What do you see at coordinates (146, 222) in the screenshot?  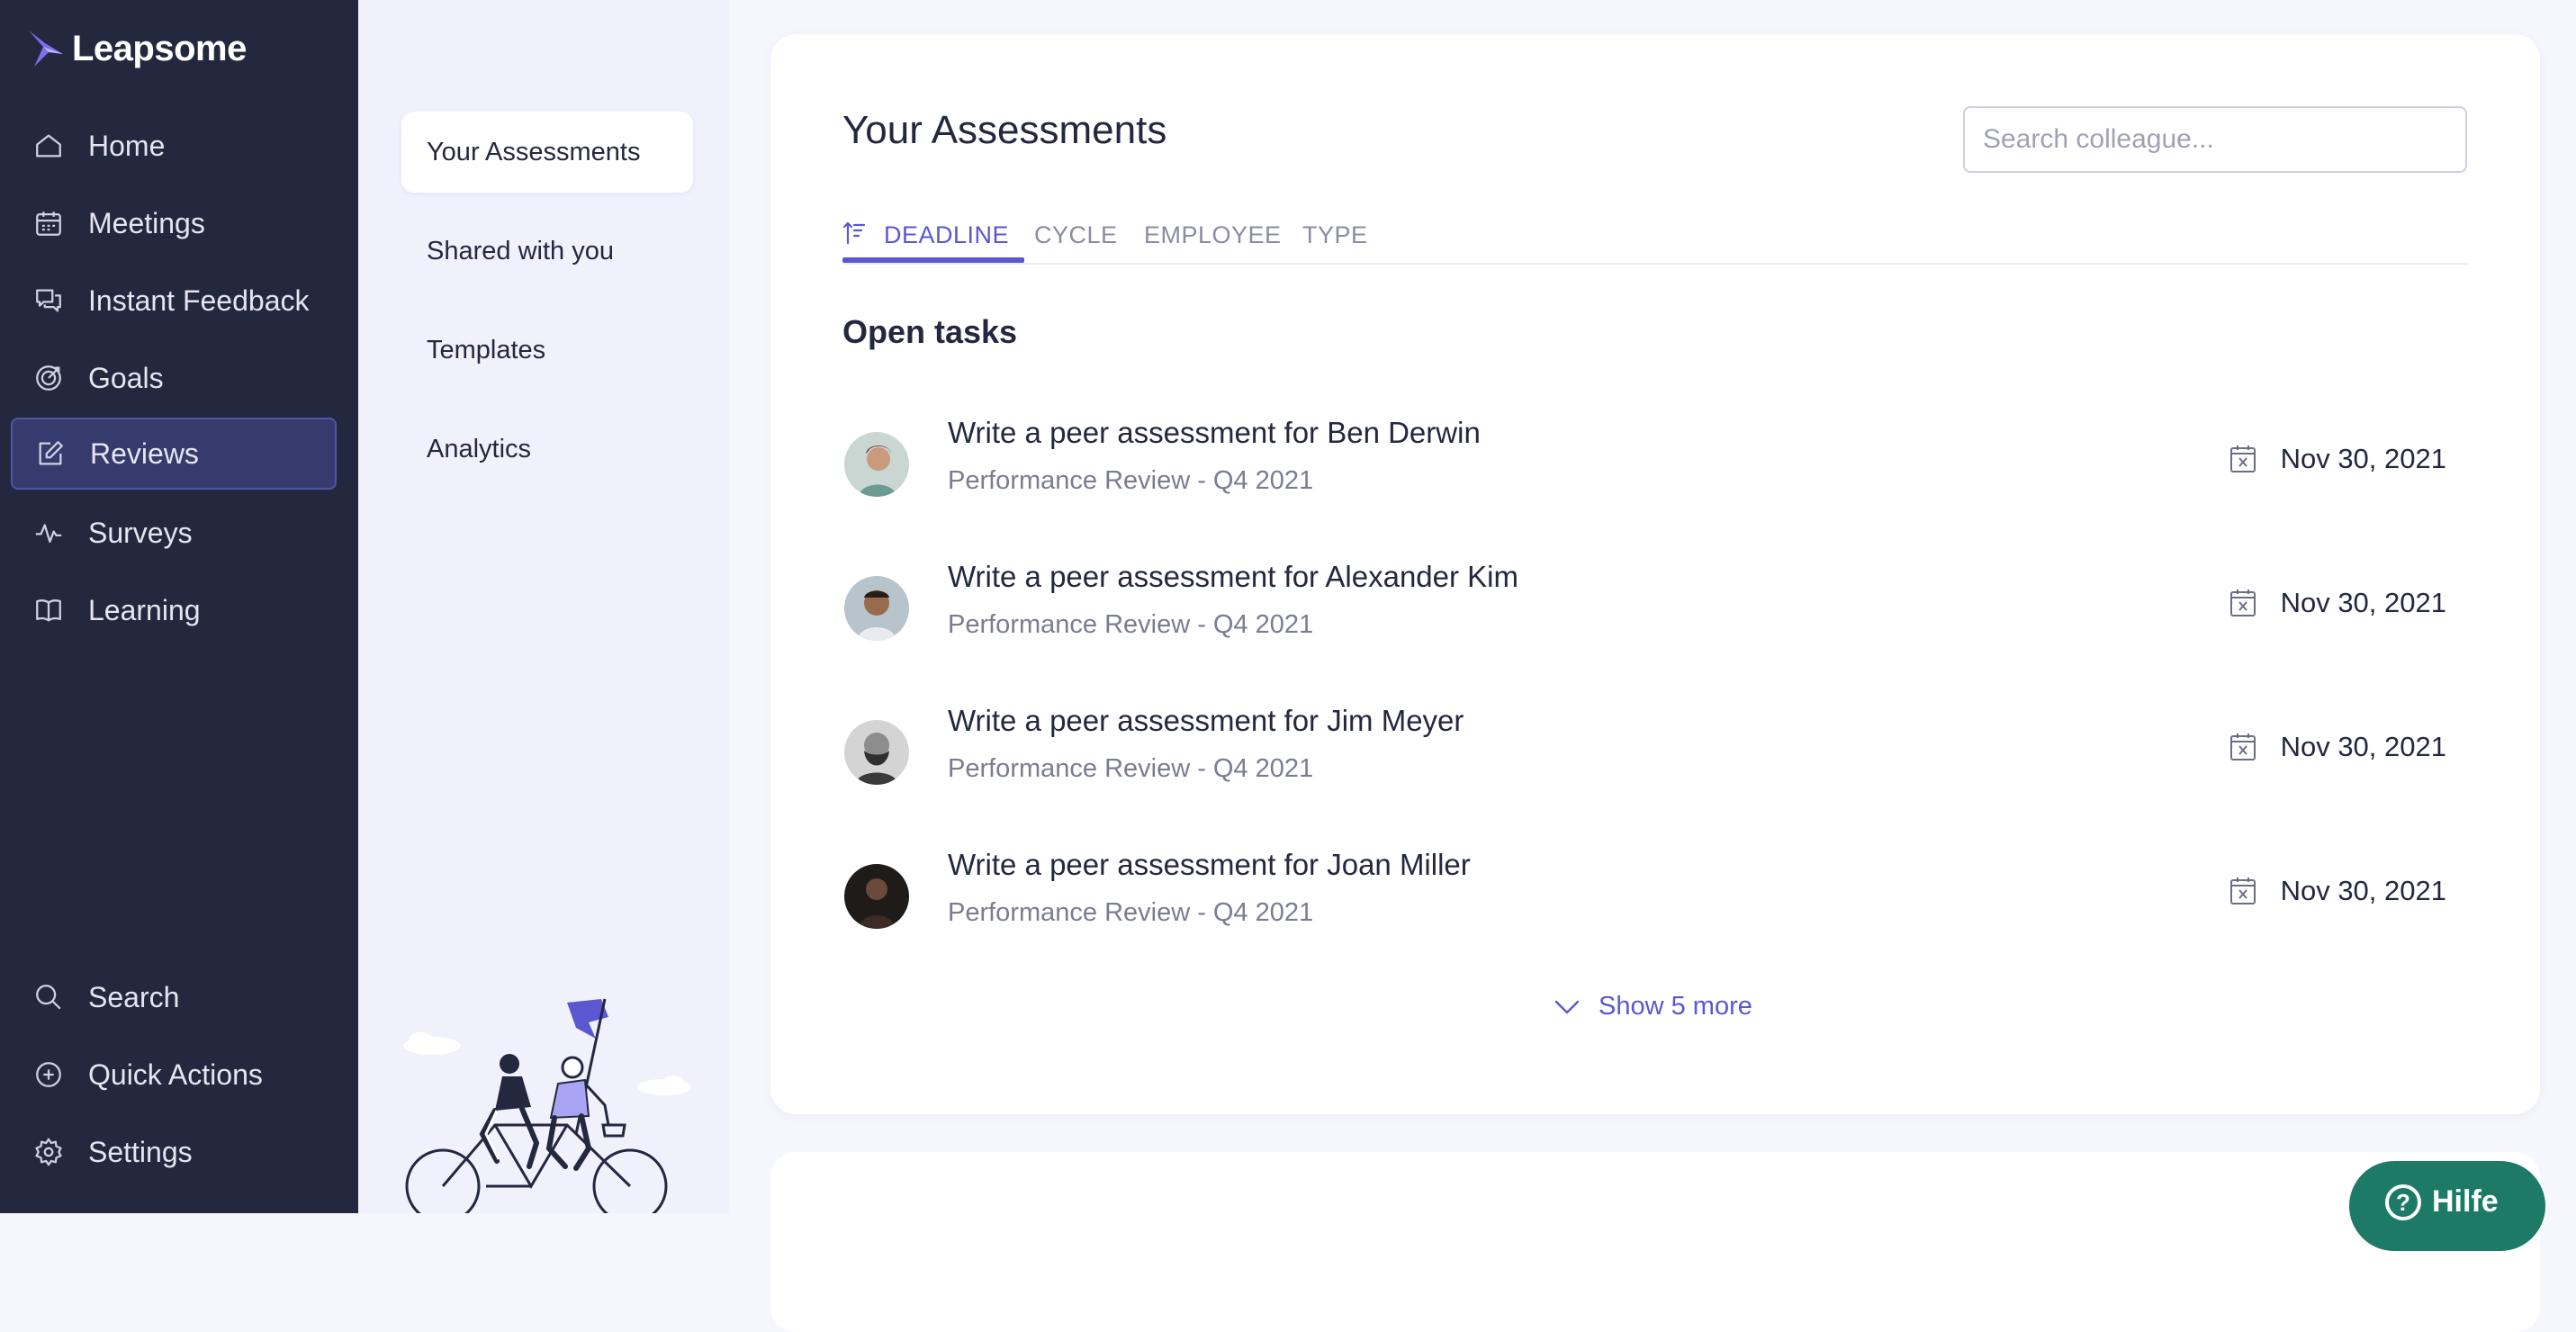 I see `nav-item-label: Meetings` at bounding box center [146, 222].